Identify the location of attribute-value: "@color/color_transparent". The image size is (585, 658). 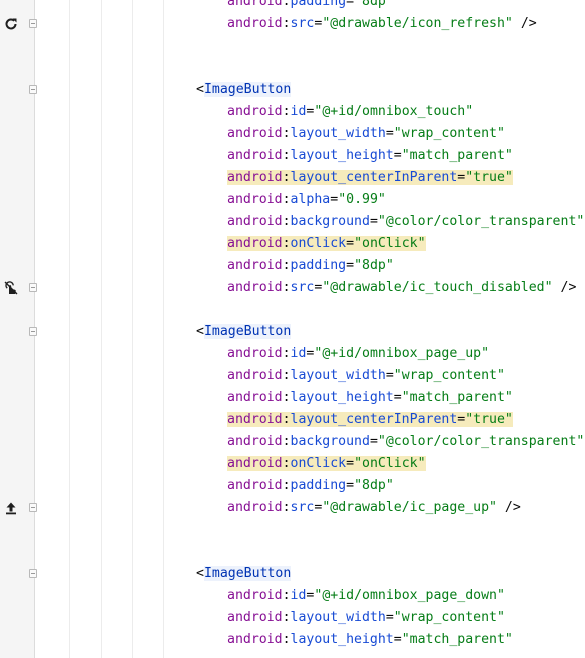
(481, 221).